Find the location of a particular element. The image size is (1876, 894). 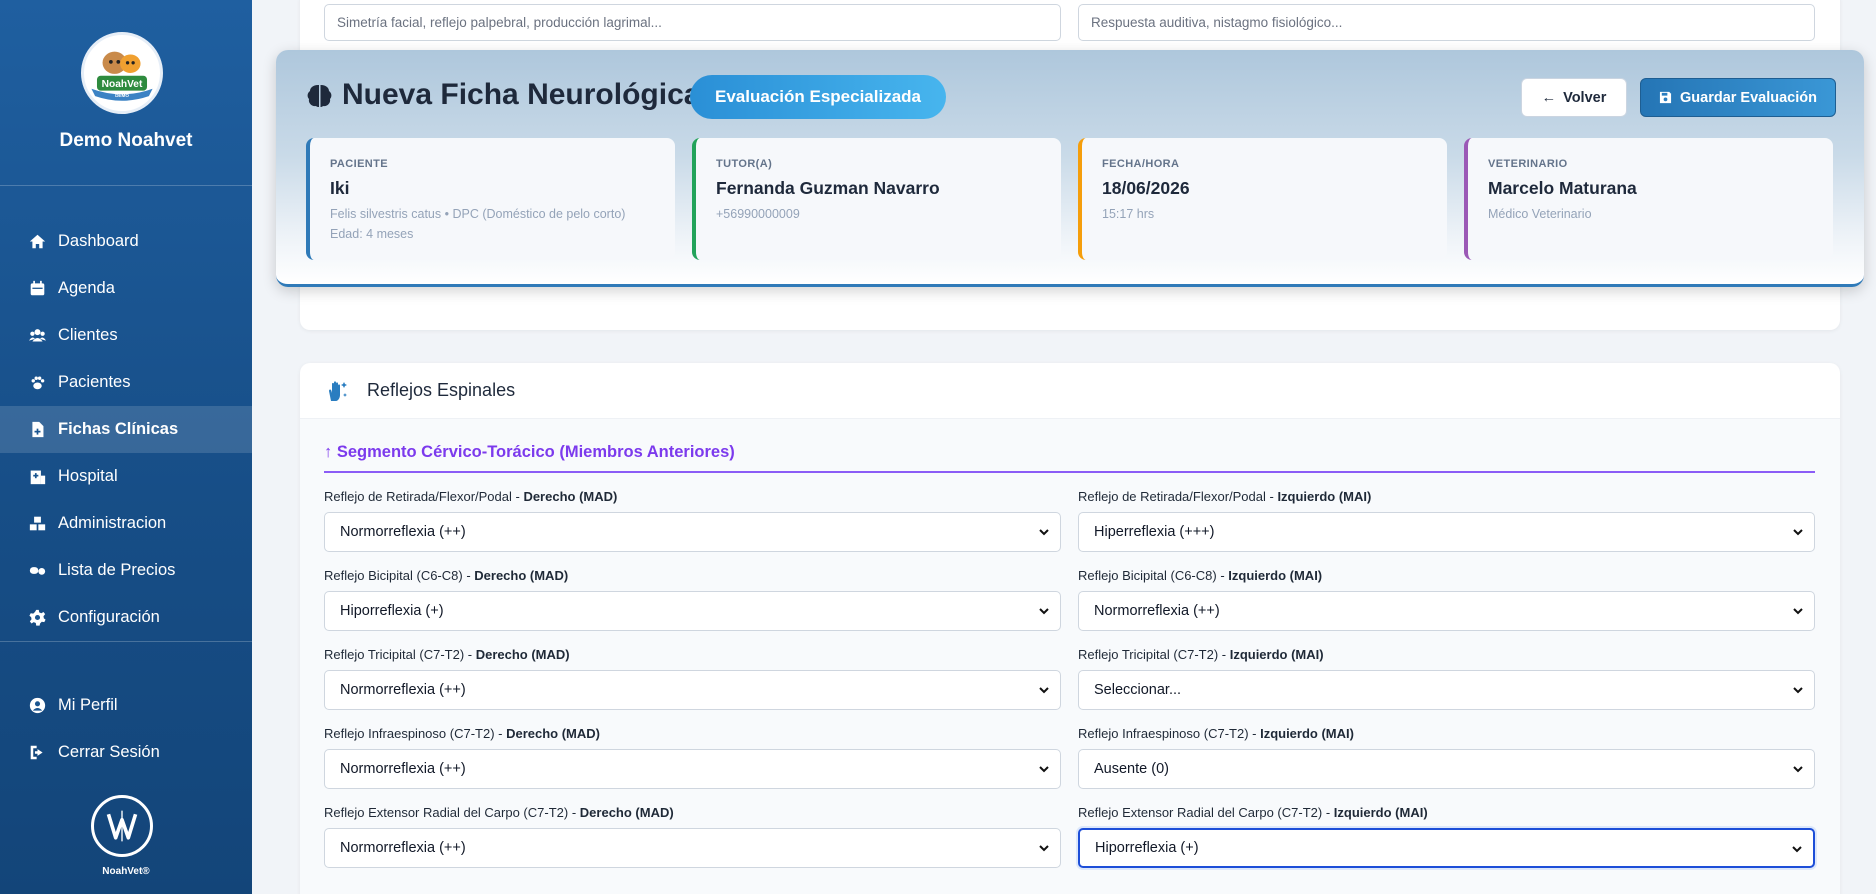

segment-divider is located at coordinates (1069, 472).